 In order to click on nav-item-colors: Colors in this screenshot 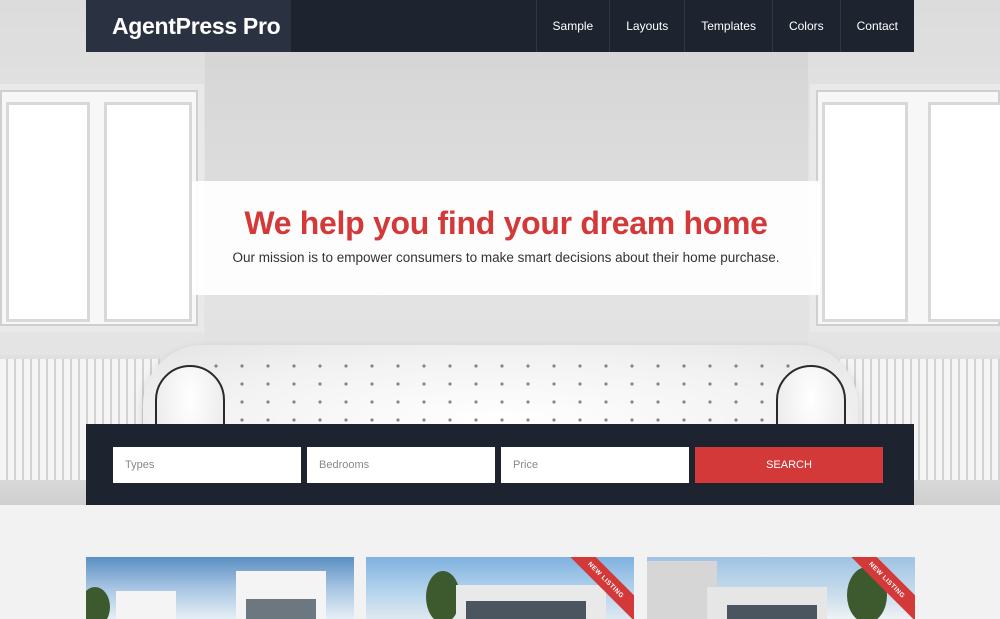, I will do `click(805, 26)`.